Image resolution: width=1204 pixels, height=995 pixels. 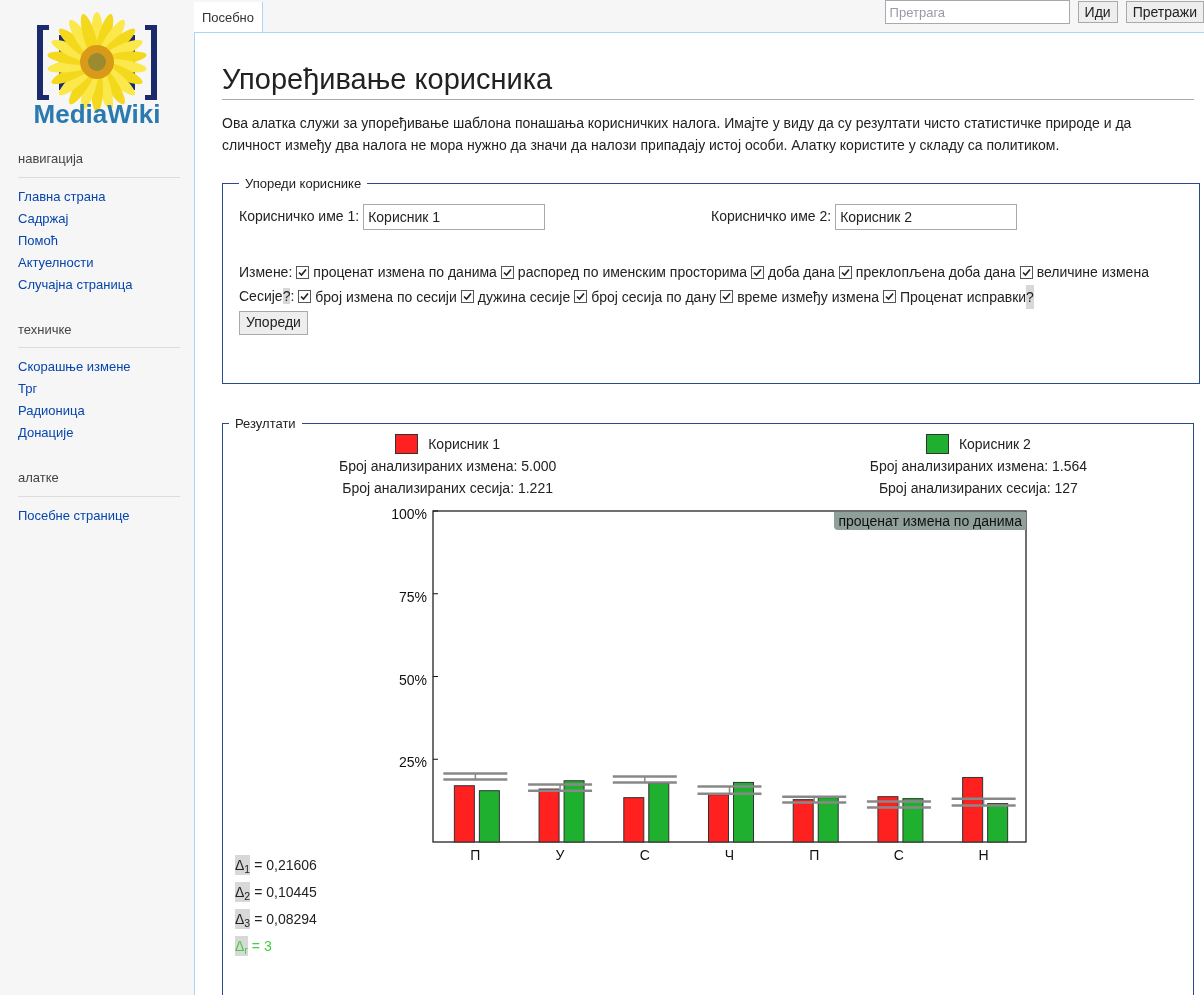 What do you see at coordinates (412, 762) in the screenshot?
I see `axis-label: 25%` at bounding box center [412, 762].